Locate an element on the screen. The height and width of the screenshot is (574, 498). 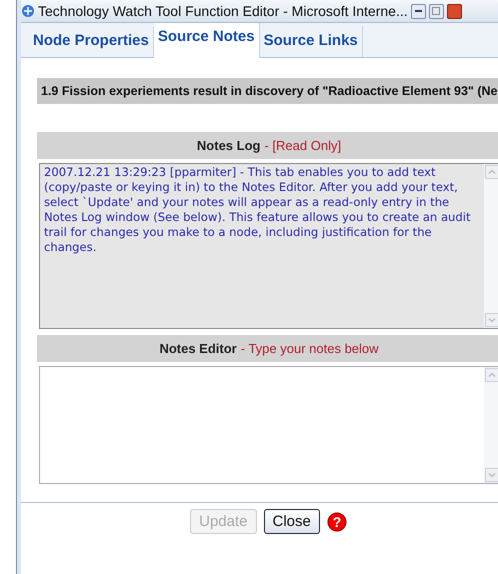
close-button is located at coordinates (454, 11).